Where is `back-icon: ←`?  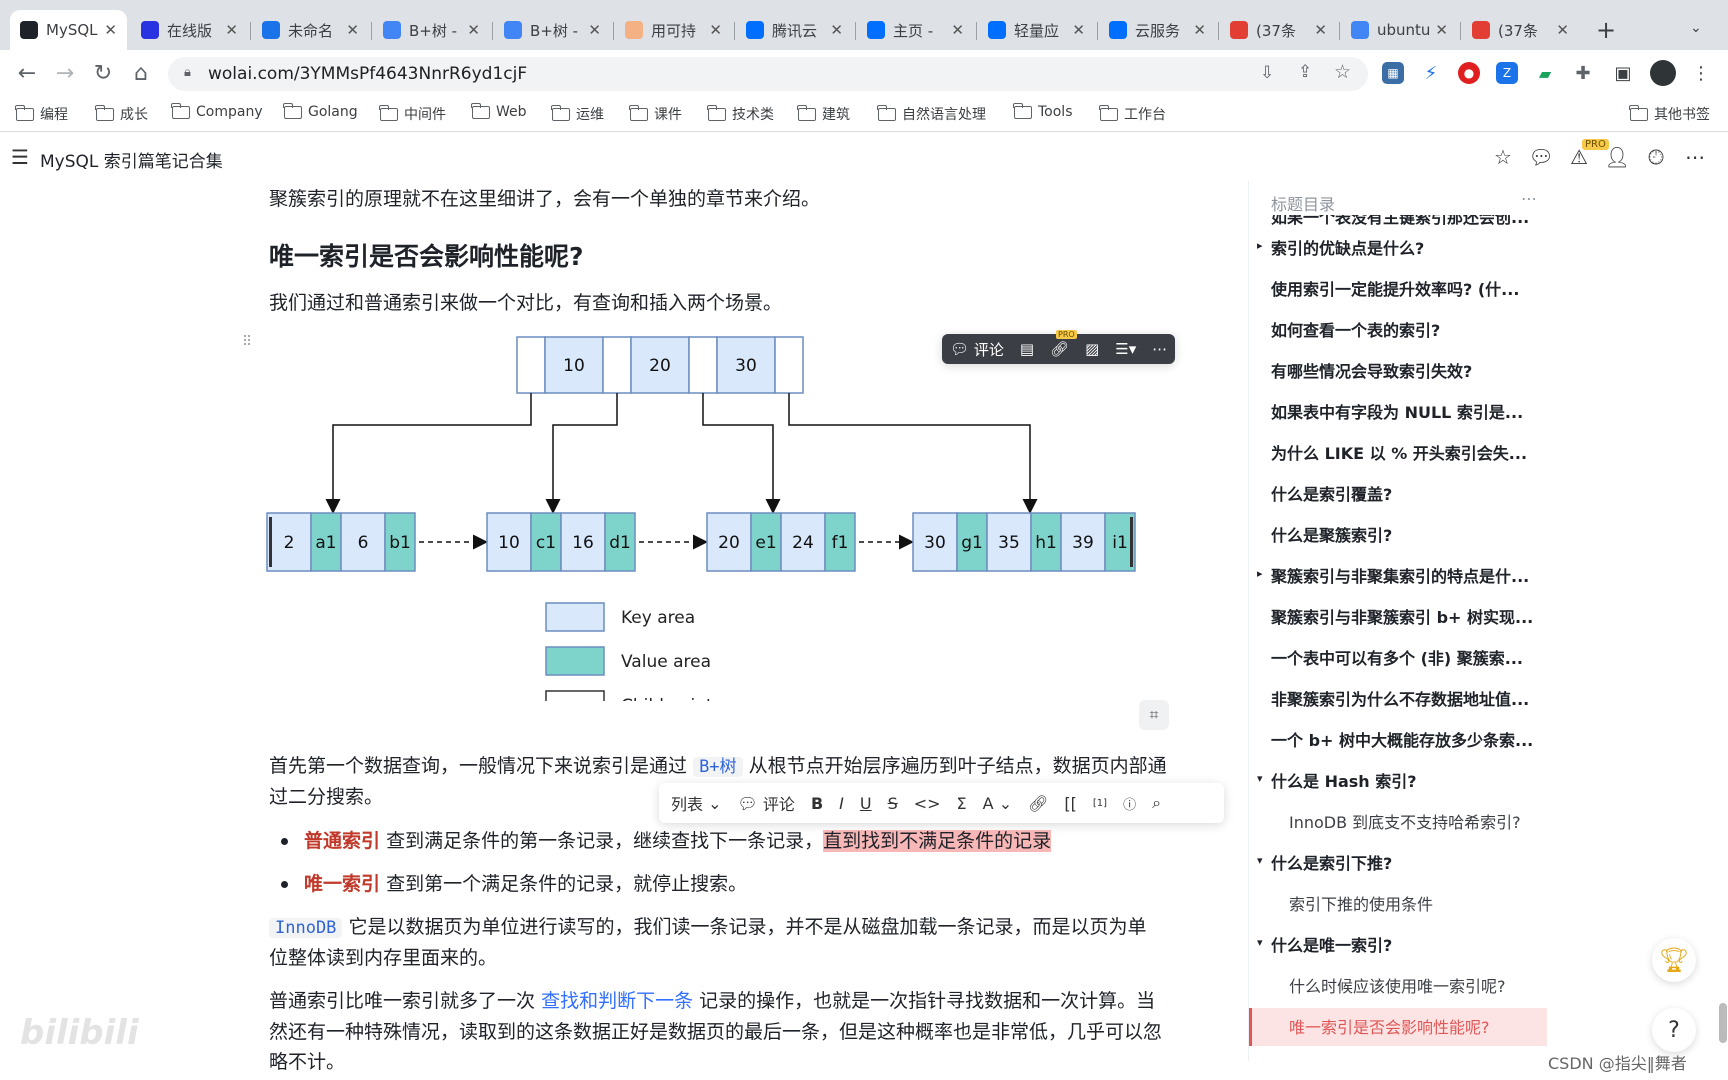
back-icon: ← is located at coordinates (27, 73).